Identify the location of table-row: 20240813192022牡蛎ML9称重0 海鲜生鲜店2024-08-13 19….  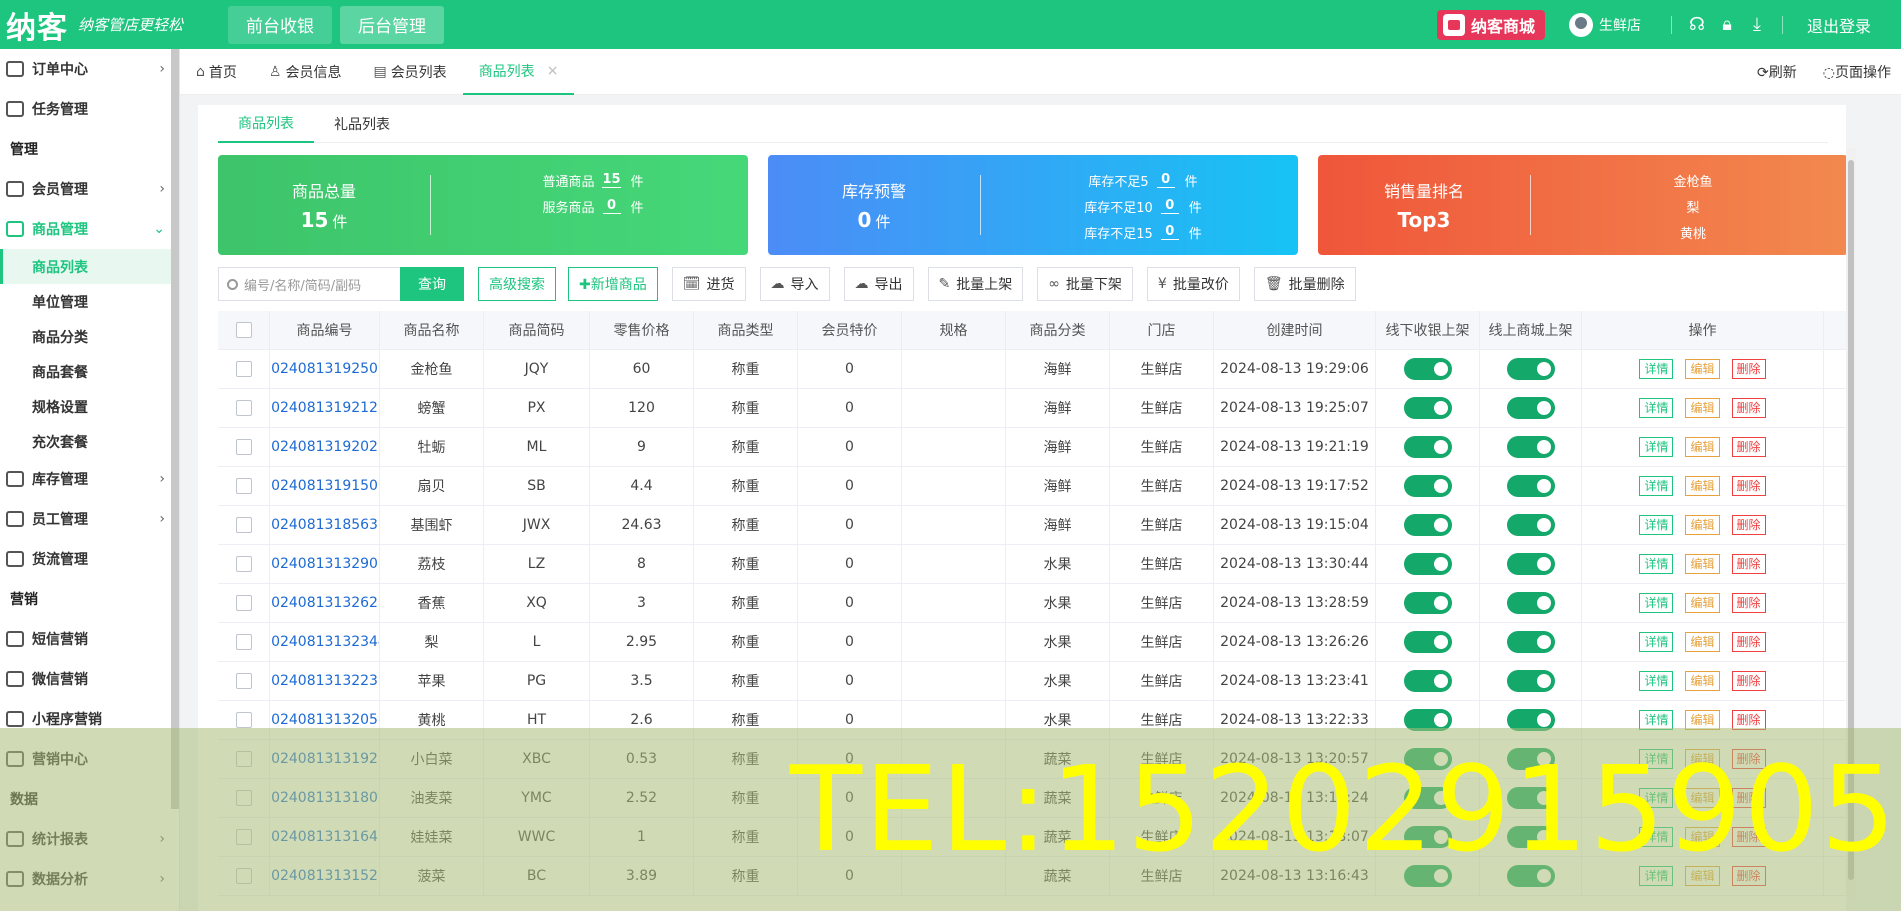
(1033, 447).